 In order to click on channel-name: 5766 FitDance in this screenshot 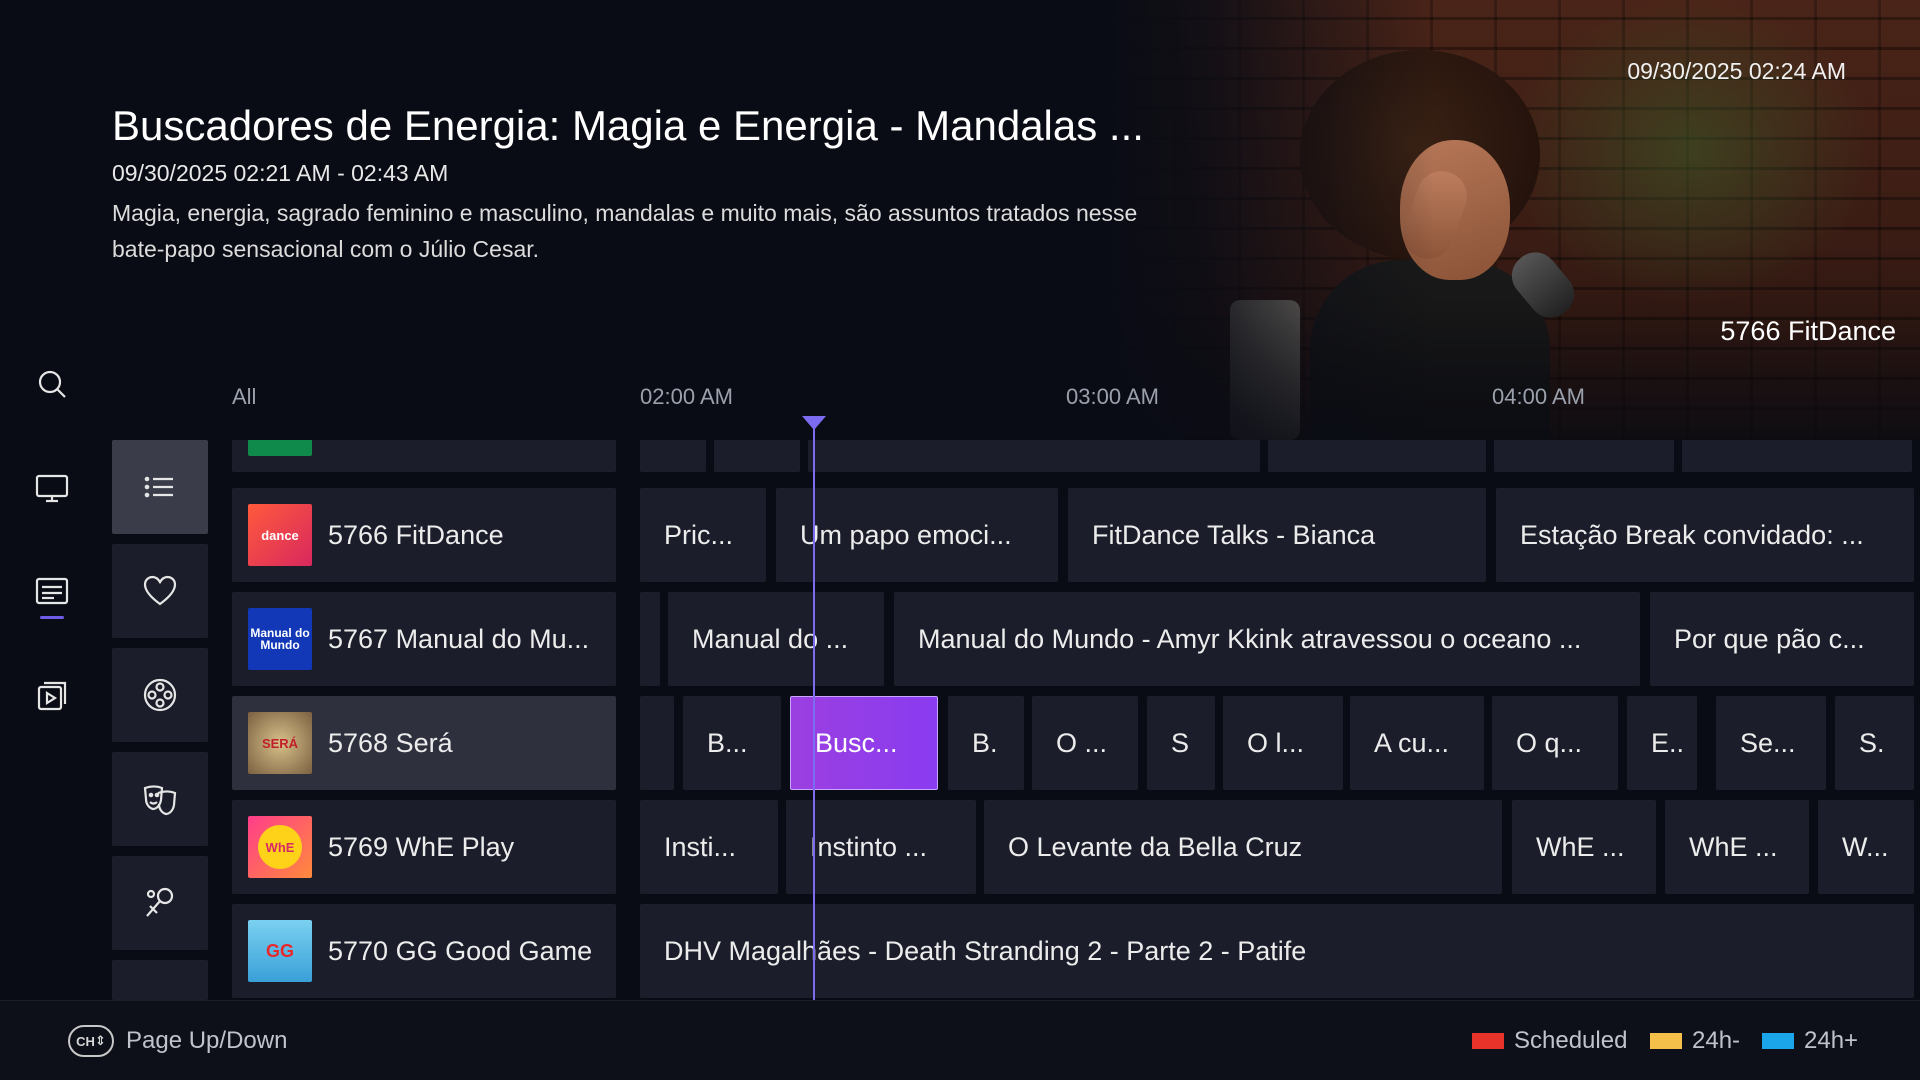, I will do `click(416, 534)`.